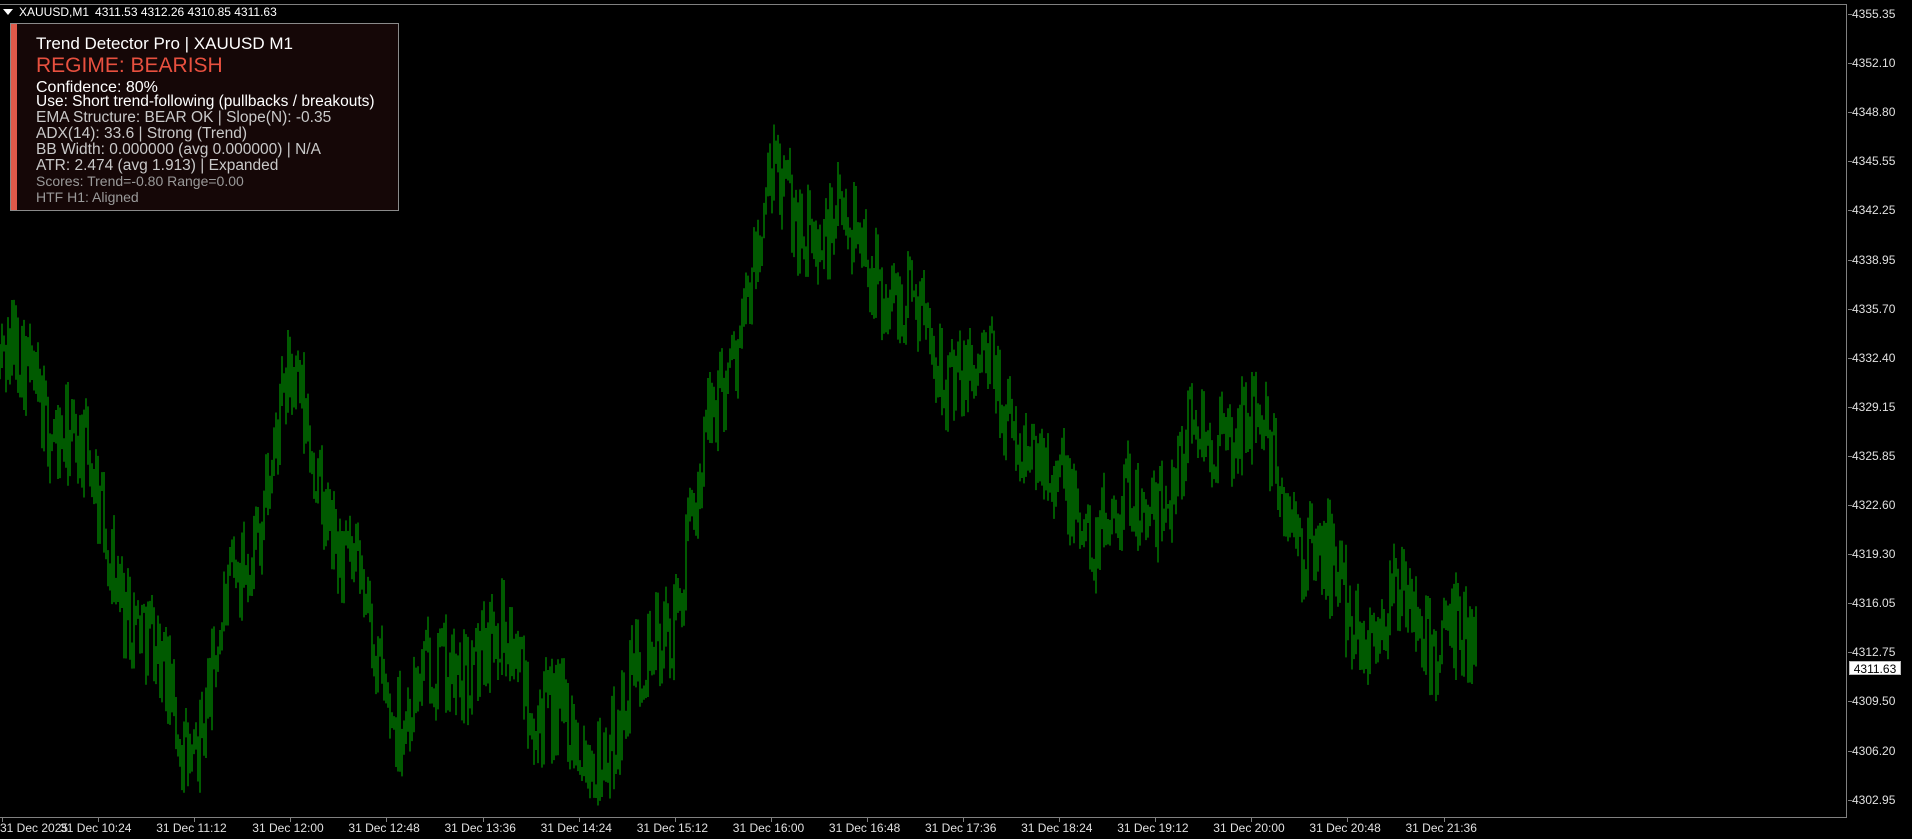 The height and width of the screenshot is (839, 1912). I want to click on ohlc-values: 4311.53 4312.26 4310.85 4311.63, so click(186, 12).